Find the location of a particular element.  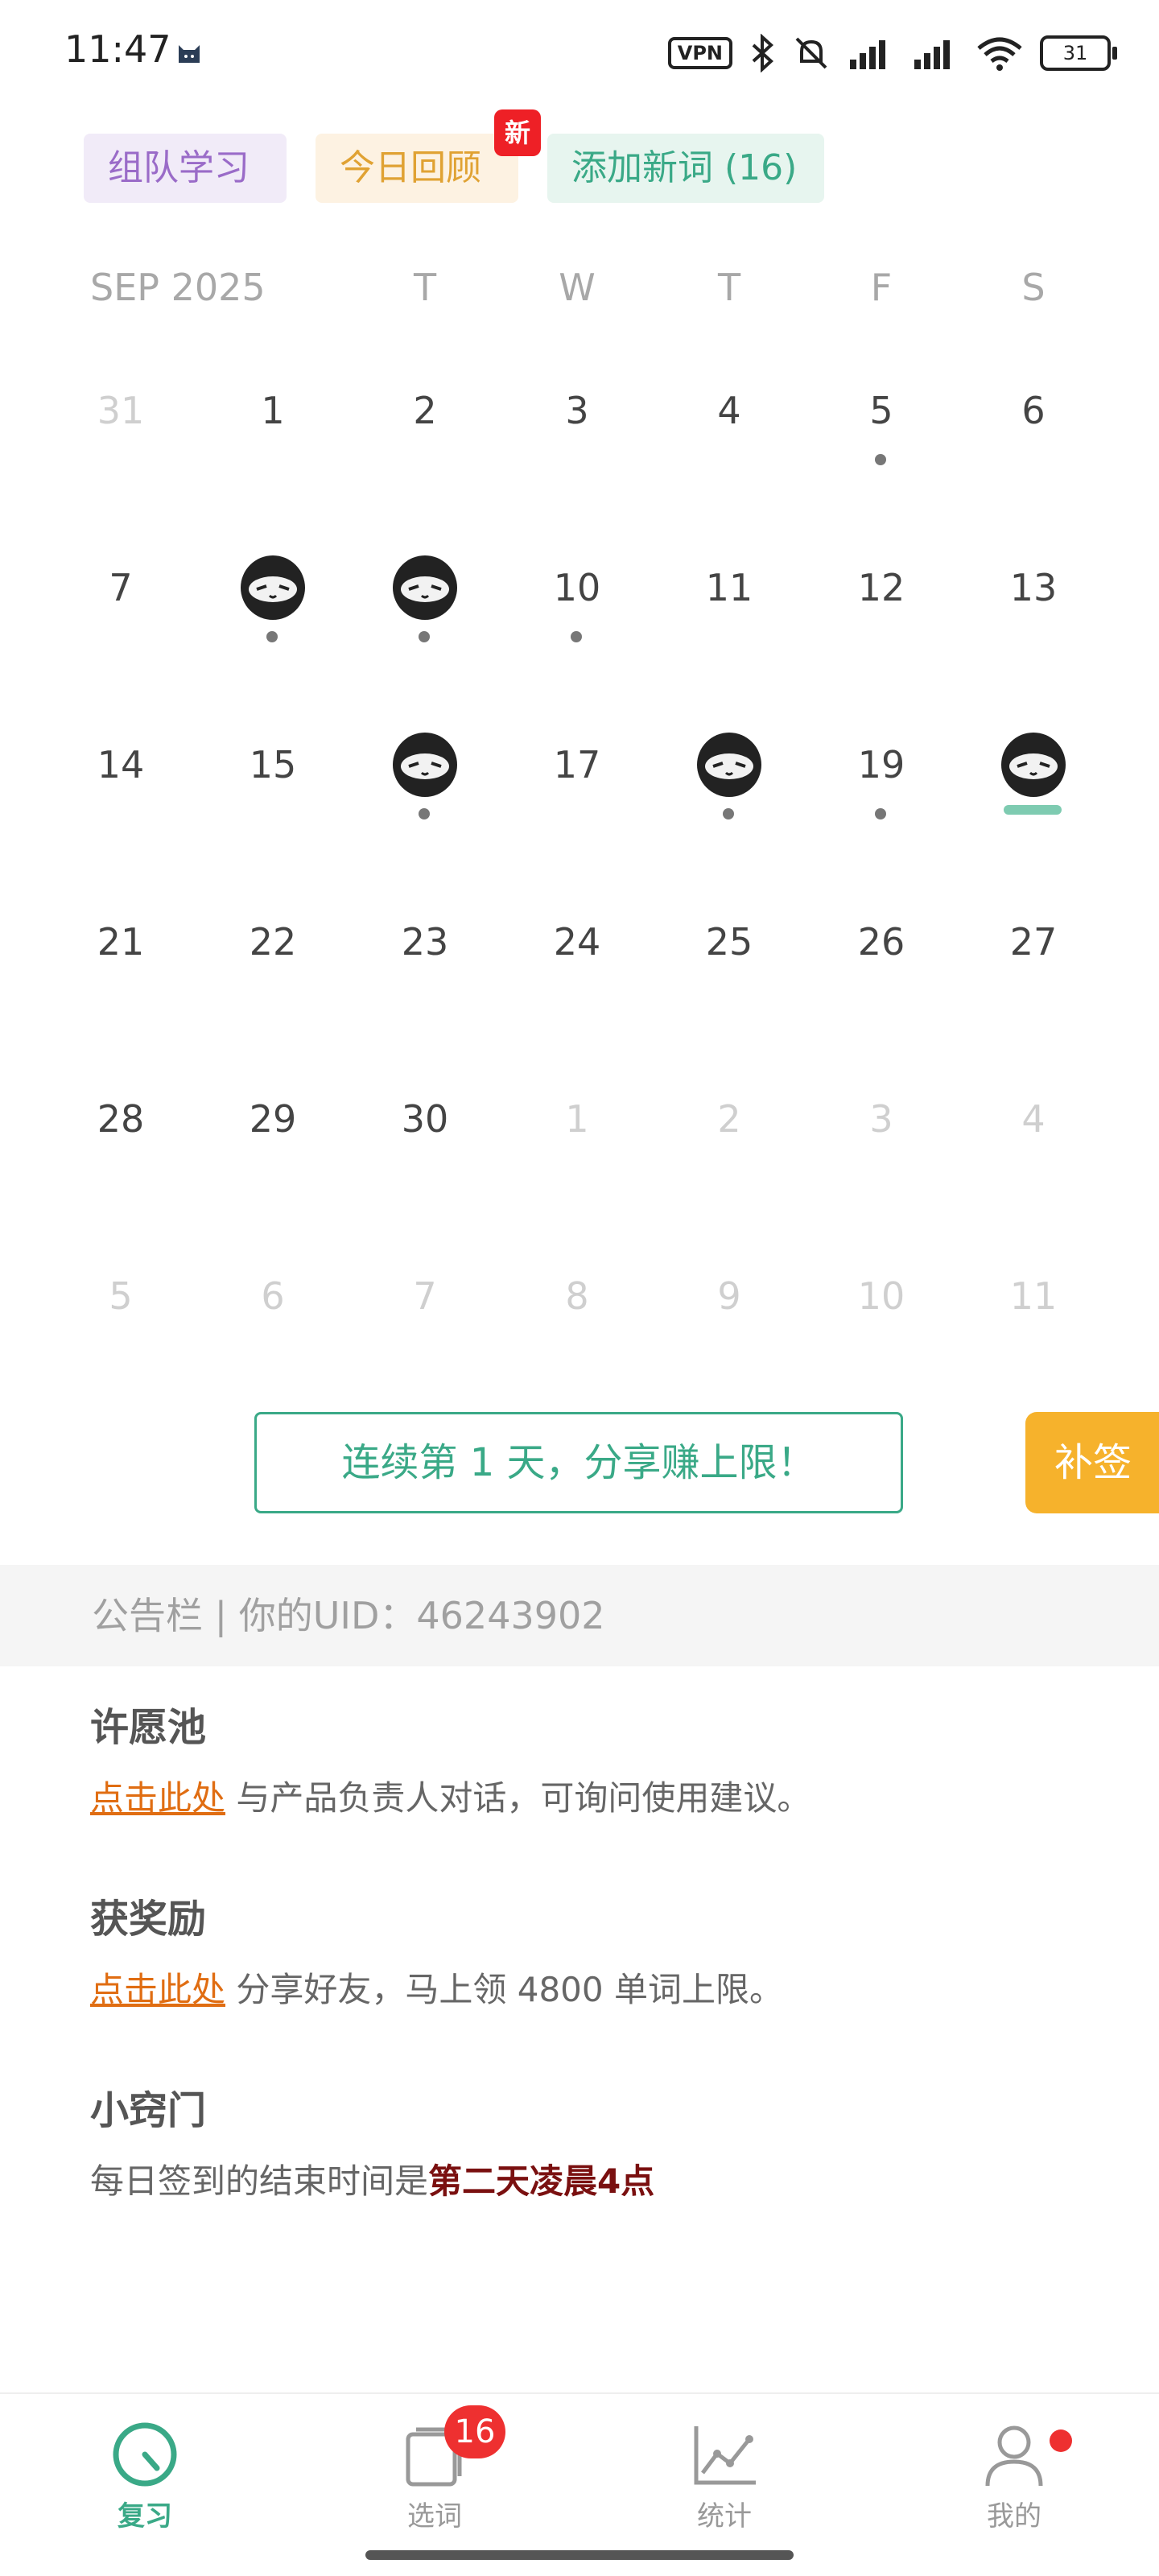

calendar-day: 13 is located at coordinates (1033, 628).